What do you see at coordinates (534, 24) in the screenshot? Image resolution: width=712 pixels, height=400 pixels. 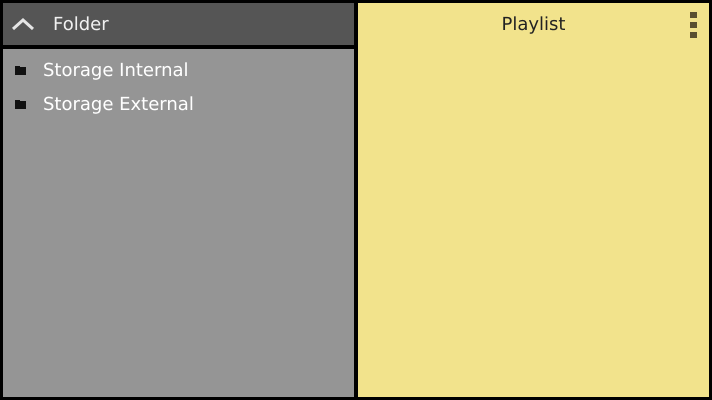 I see `playlist-title: Playlist` at bounding box center [534, 24].